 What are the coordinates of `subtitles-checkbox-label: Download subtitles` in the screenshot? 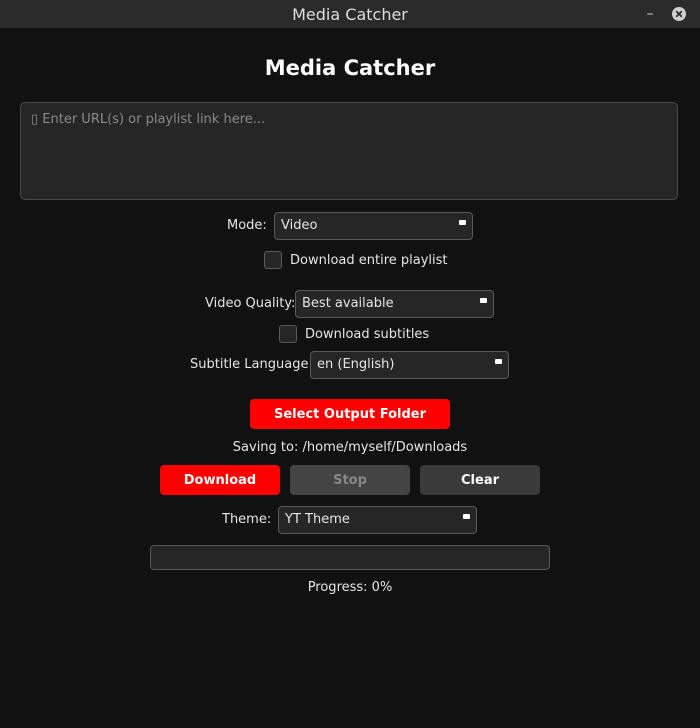 It's located at (367, 334).